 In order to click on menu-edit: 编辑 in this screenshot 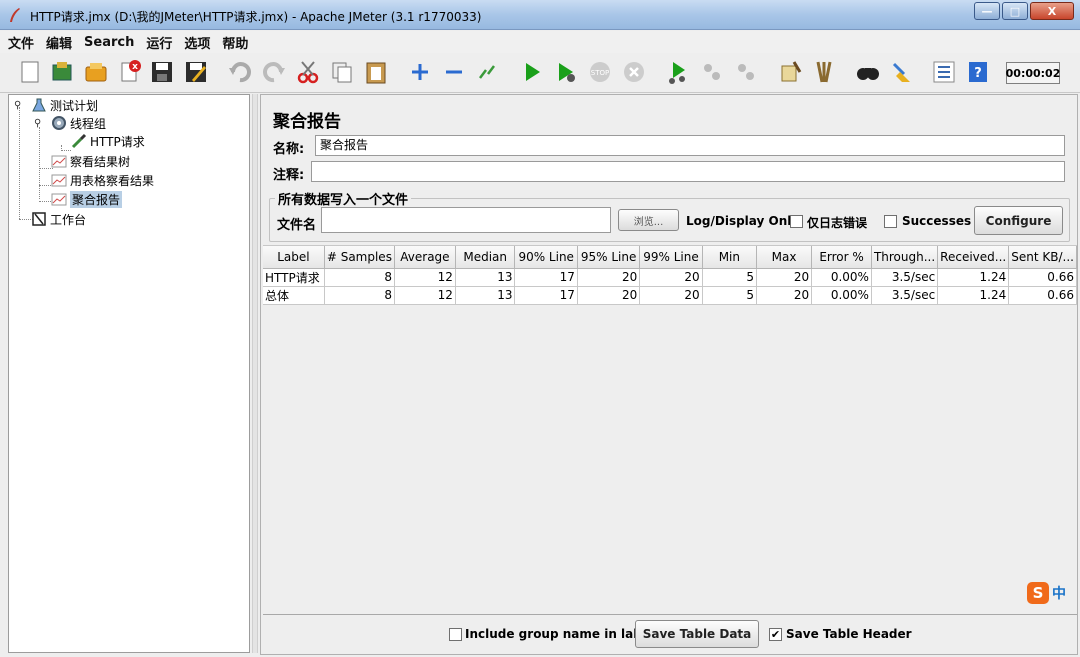, I will do `click(59, 42)`.